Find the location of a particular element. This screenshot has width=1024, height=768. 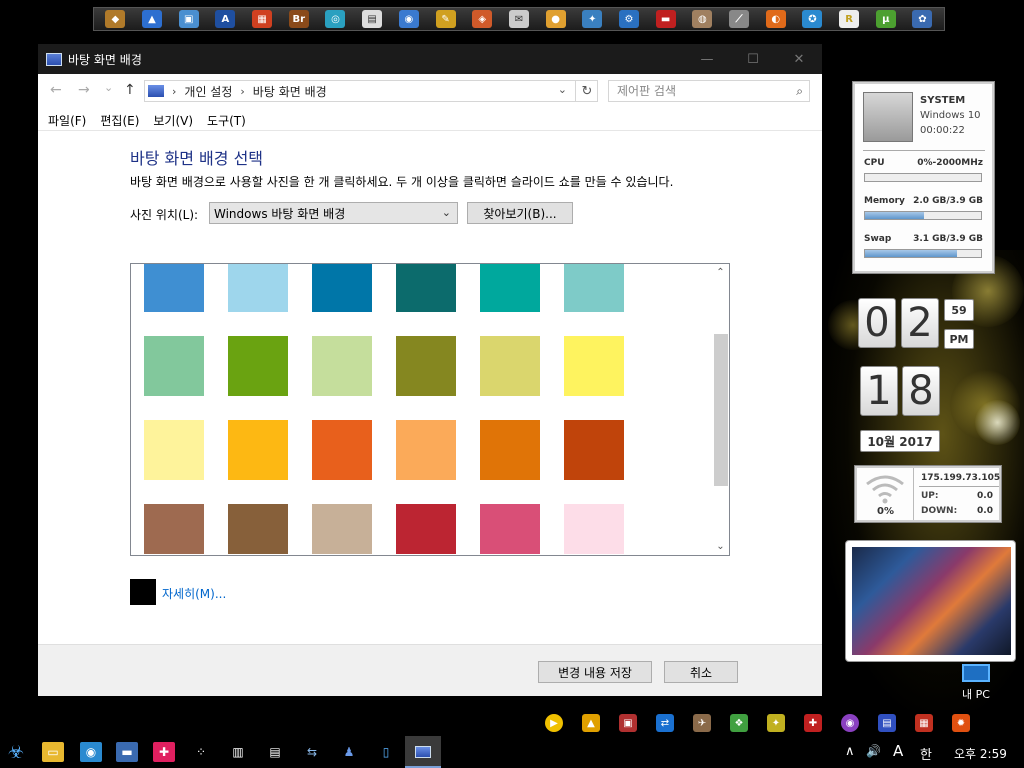

search-box: ⌕ is located at coordinates (709, 91).